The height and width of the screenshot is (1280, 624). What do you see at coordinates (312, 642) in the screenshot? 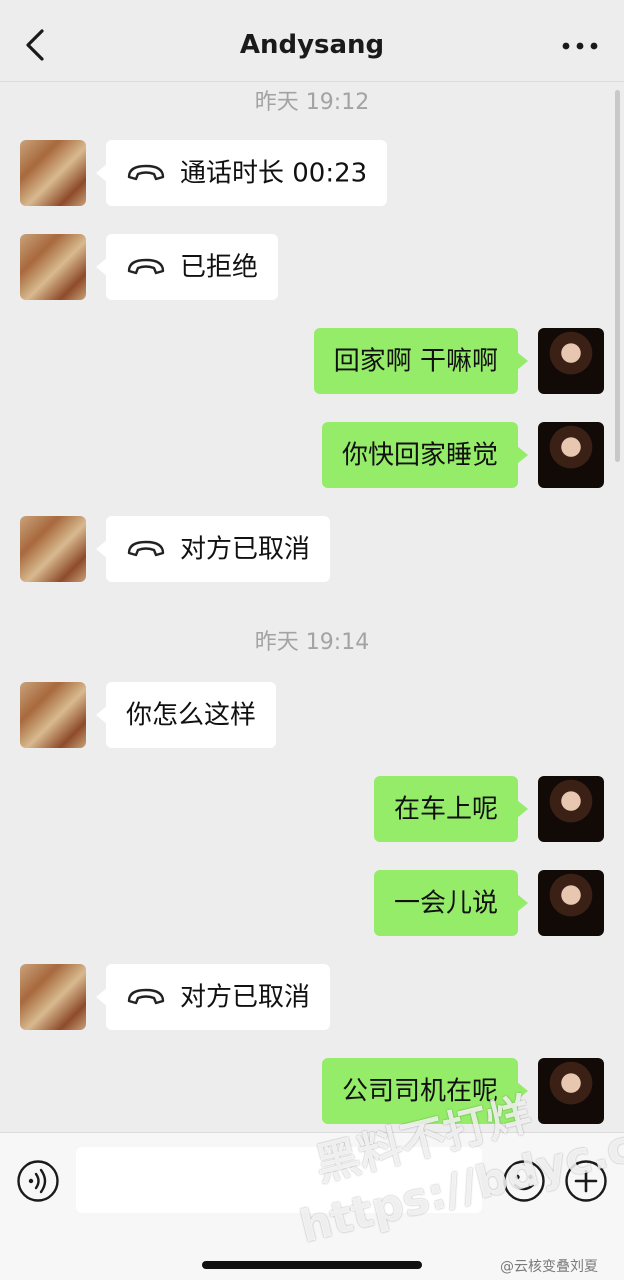
I see `timestamp: 昨天 19:14` at bounding box center [312, 642].